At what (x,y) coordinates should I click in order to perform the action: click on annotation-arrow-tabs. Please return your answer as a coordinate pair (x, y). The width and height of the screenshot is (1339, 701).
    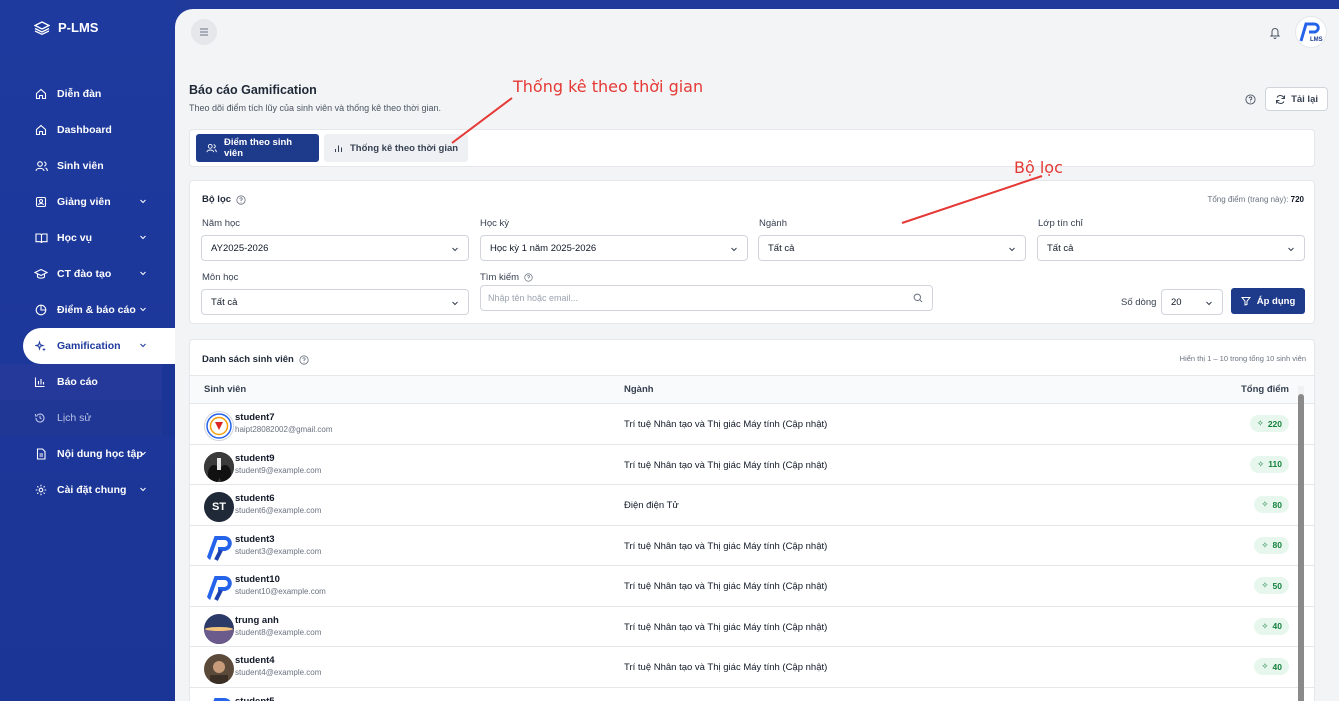
    Looking at the image, I should click on (482, 120).